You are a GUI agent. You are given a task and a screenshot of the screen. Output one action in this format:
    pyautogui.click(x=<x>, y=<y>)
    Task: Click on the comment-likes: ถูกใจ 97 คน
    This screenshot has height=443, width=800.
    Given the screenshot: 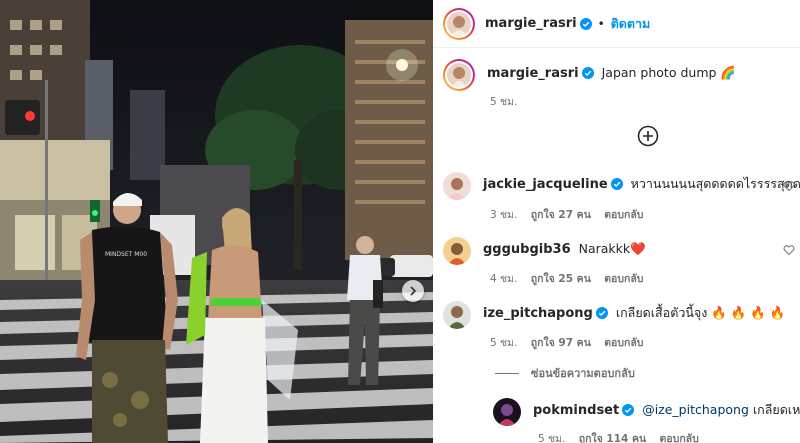 What is the action you would take?
    pyautogui.click(x=561, y=343)
    